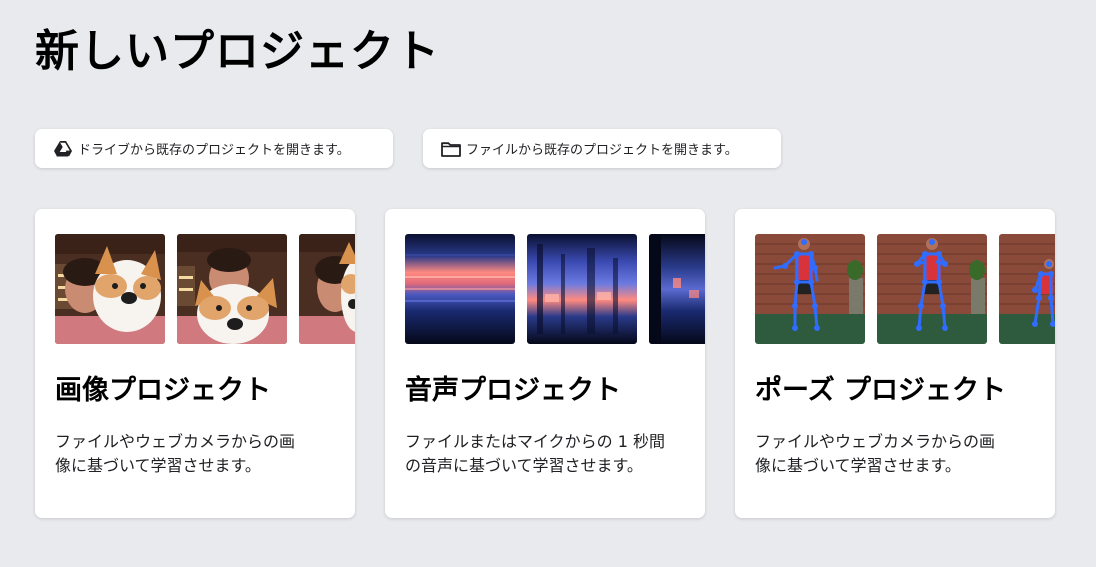 The width and height of the screenshot is (1096, 567). I want to click on open-from-file-label: ファイルから既存のプロジェクトを開きます。, so click(602, 150).